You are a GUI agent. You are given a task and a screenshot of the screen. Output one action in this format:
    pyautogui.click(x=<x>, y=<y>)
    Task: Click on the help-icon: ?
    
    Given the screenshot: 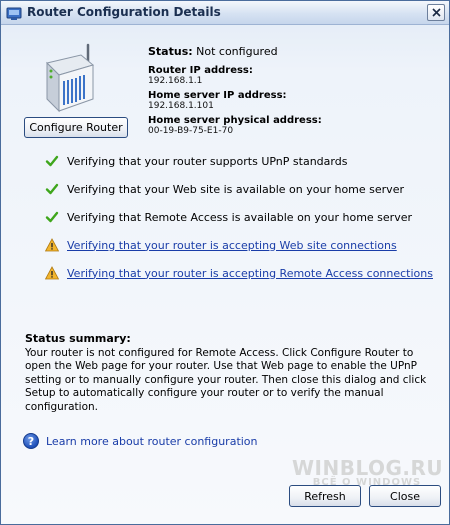 What is the action you would take?
    pyautogui.click(x=31, y=441)
    